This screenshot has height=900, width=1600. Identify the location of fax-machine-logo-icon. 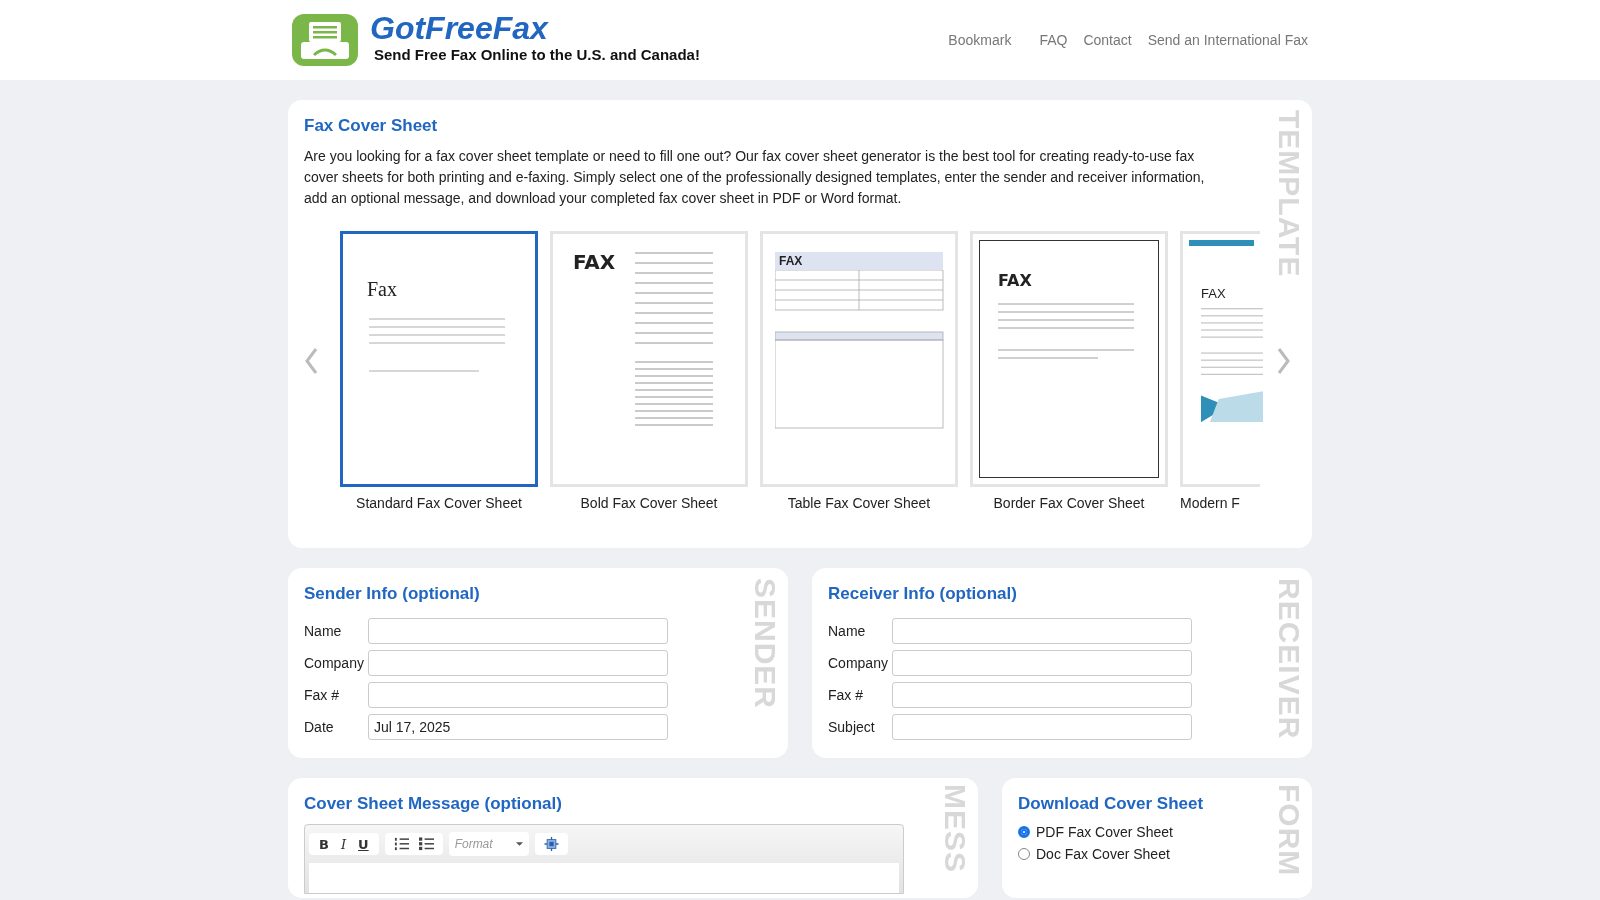
(325, 40).